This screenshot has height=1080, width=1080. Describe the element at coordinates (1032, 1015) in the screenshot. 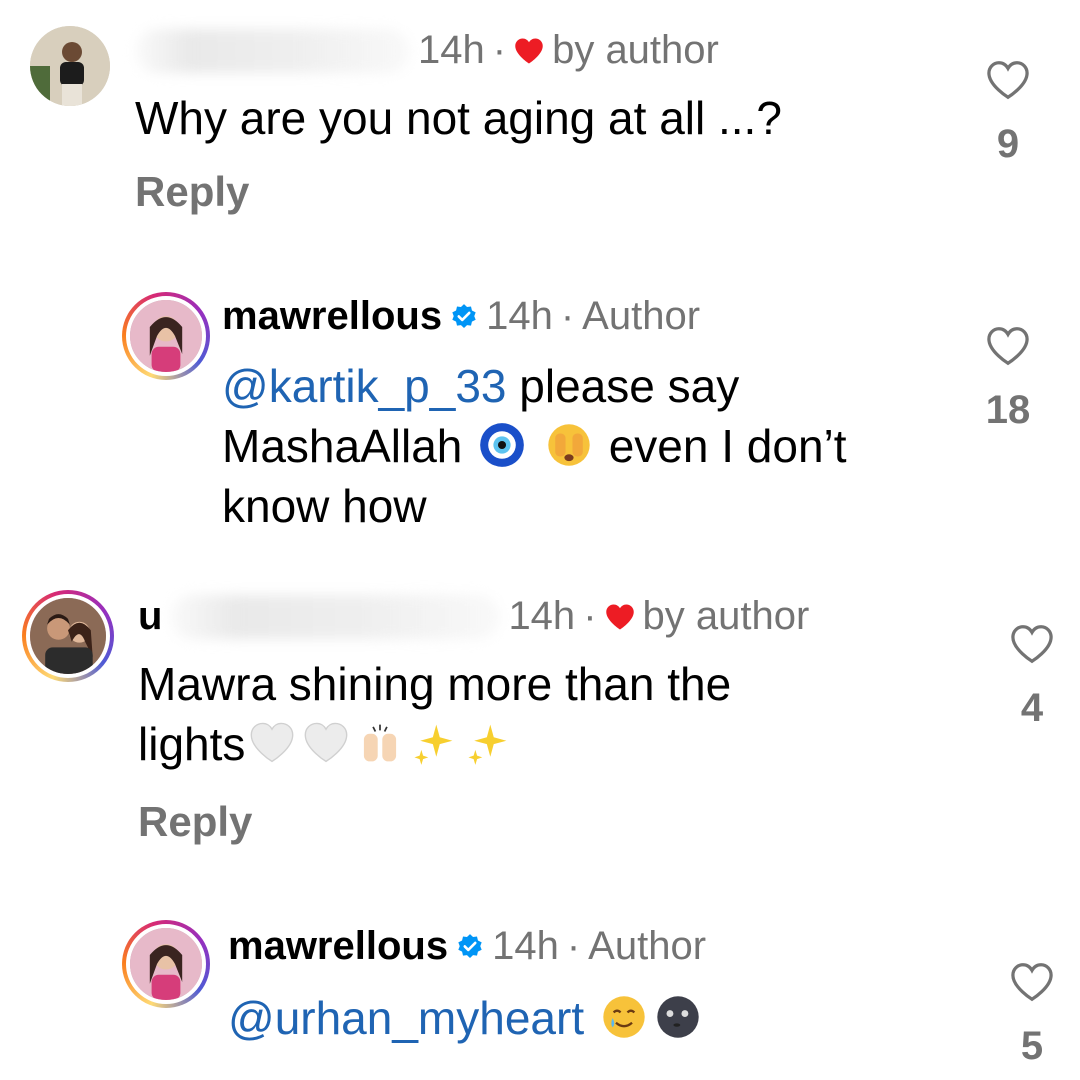

I see `like-control: 5` at that location.